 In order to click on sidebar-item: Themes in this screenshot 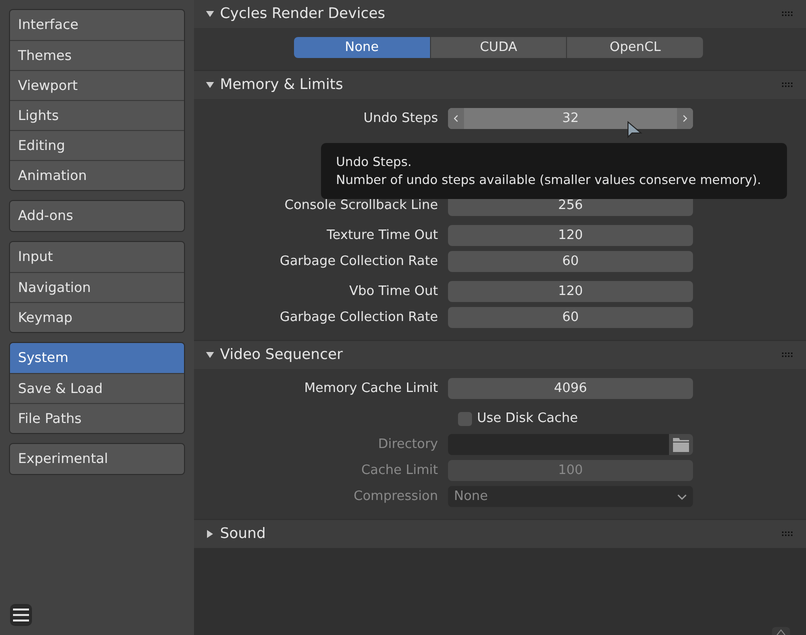, I will do `click(97, 55)`.